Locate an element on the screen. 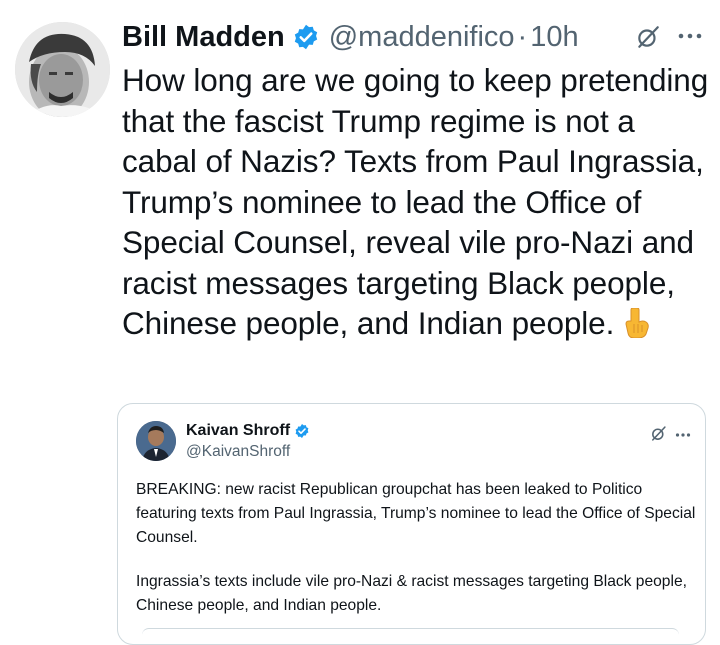 The image size is (720, 645). pointing-down-hand-icon is located at coordinates (636, 323).